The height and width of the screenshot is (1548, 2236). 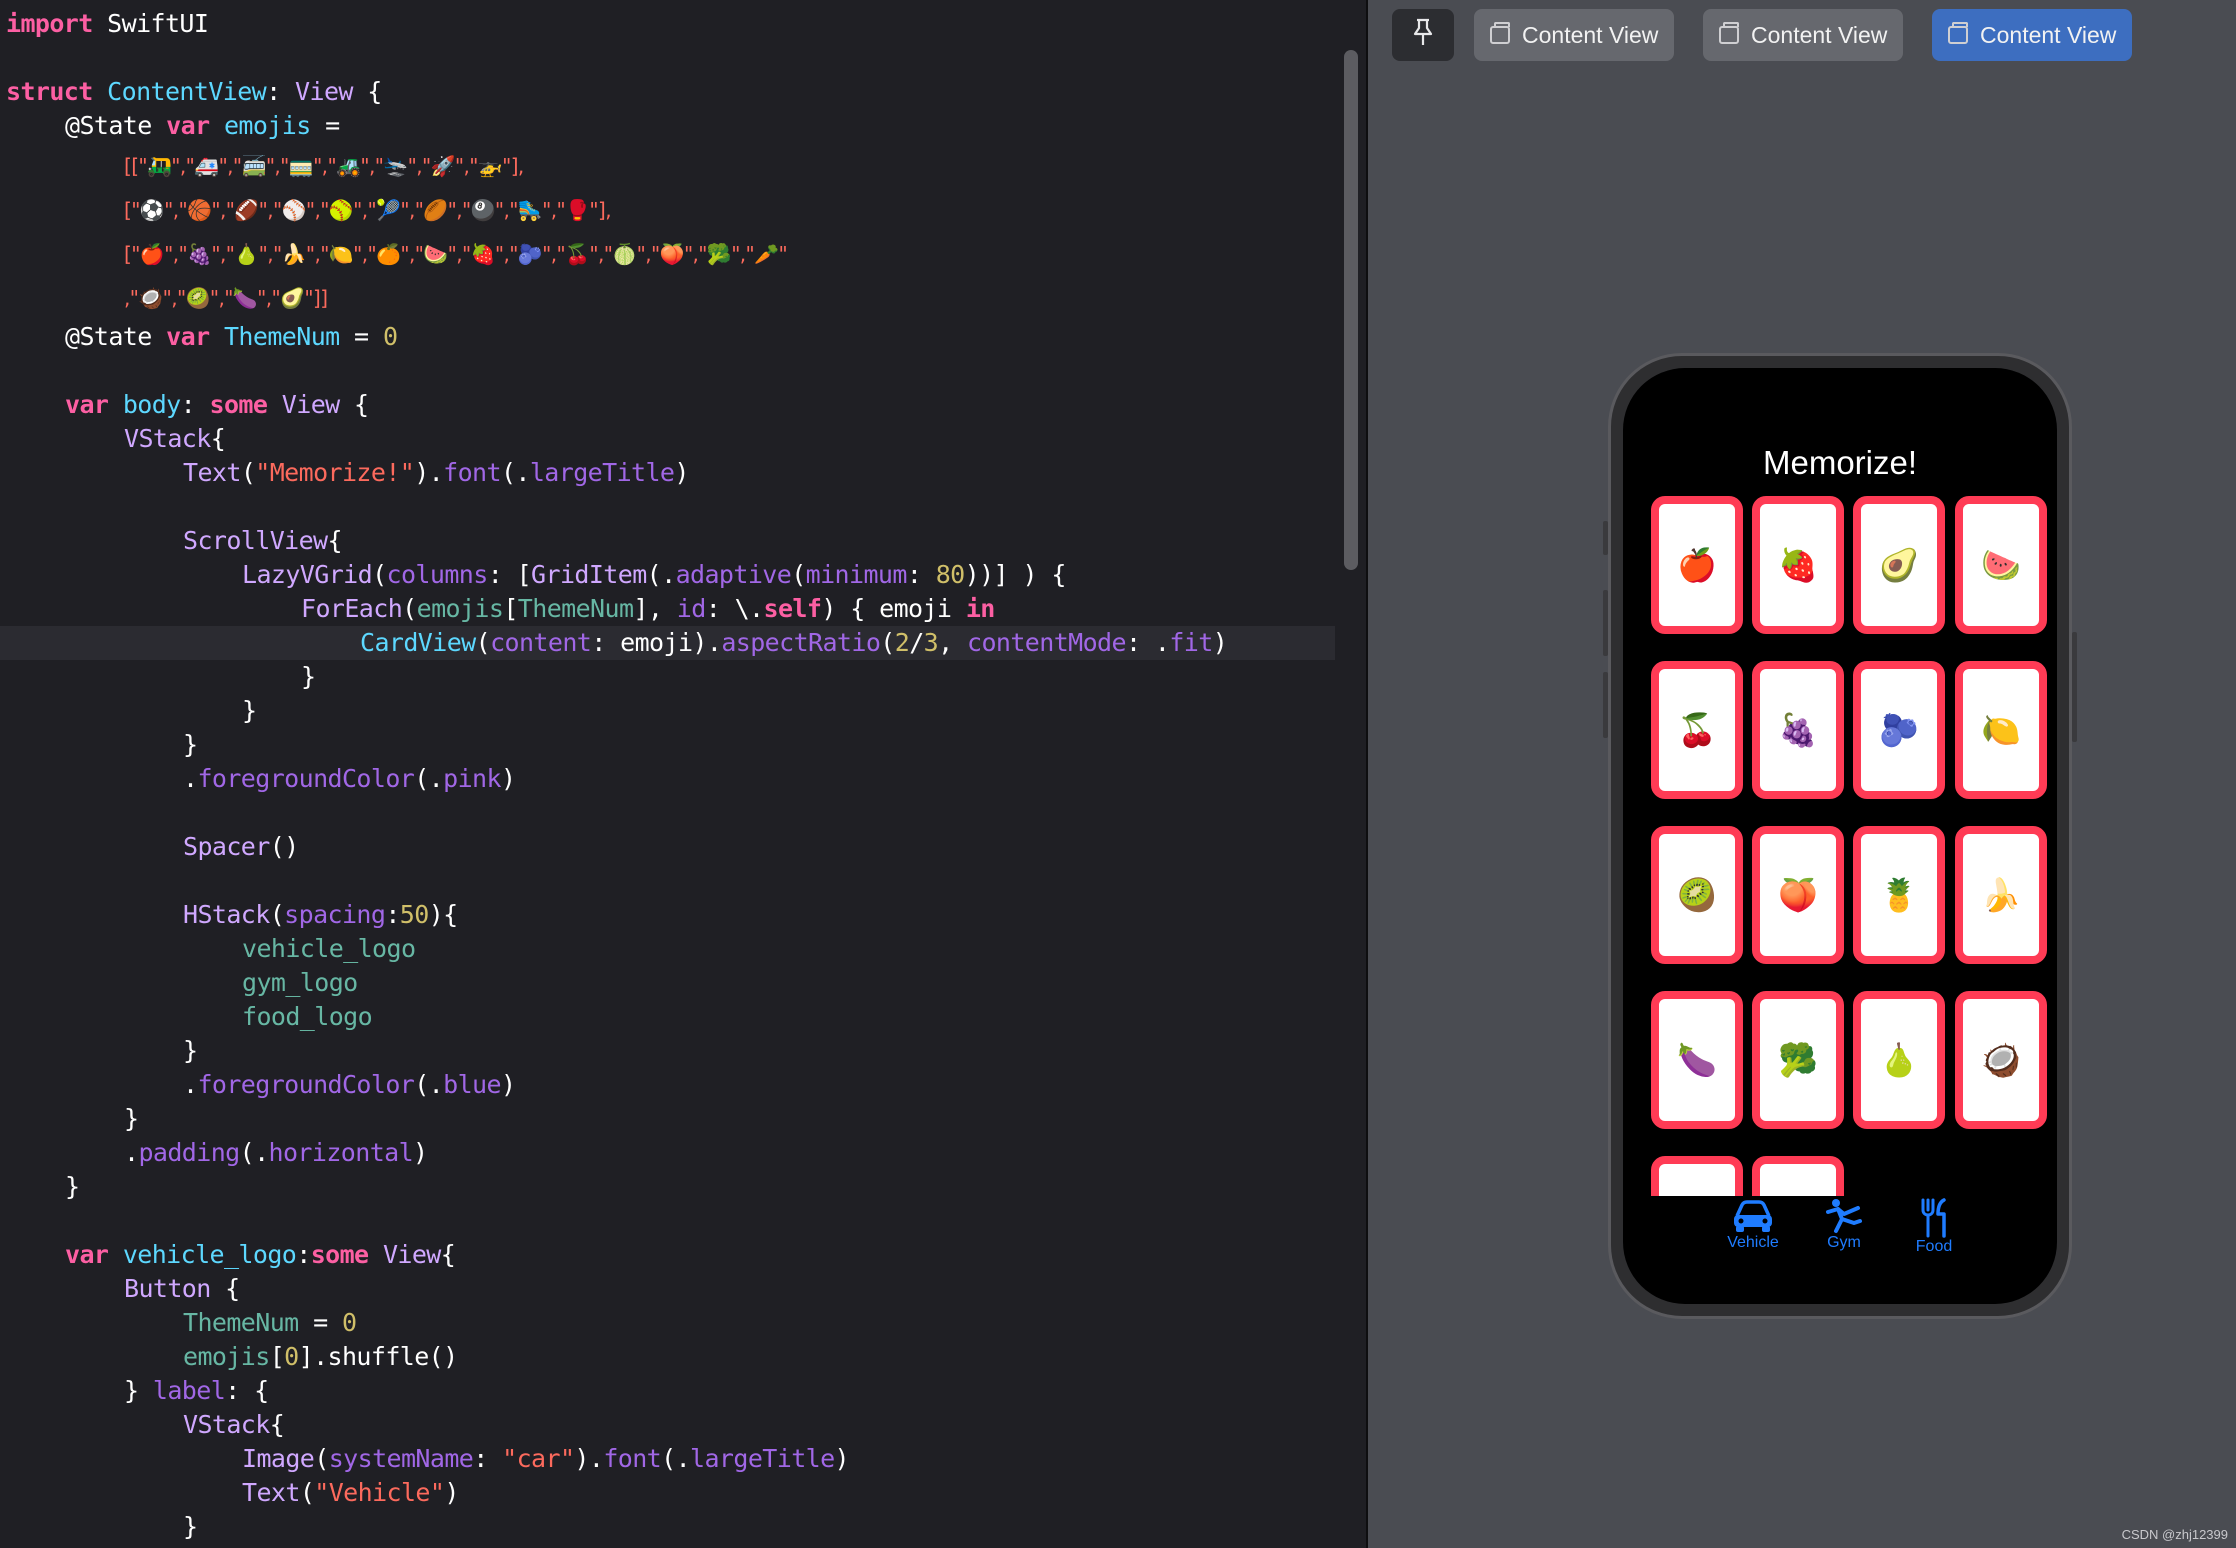 I want to click on code-line: @State var ThemeNum = 0, so click(x=202, y=337).